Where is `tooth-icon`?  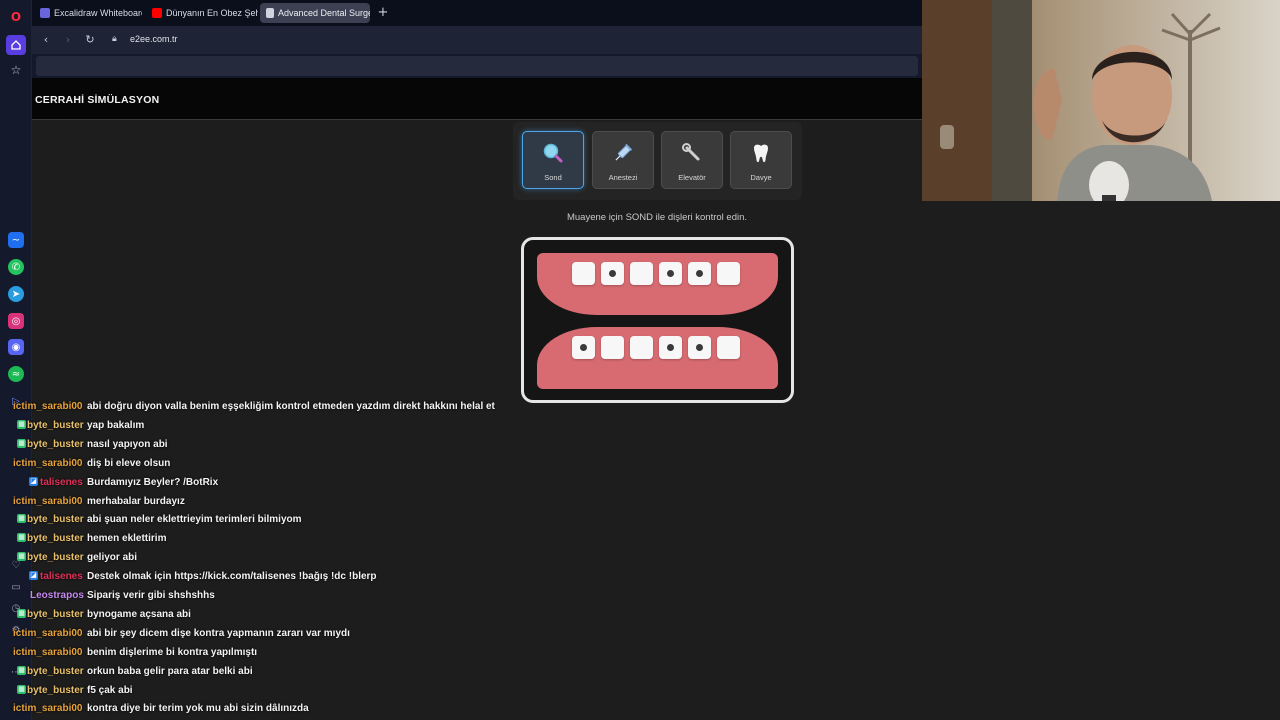 tooth-icon is located at coordinates (761, 153).